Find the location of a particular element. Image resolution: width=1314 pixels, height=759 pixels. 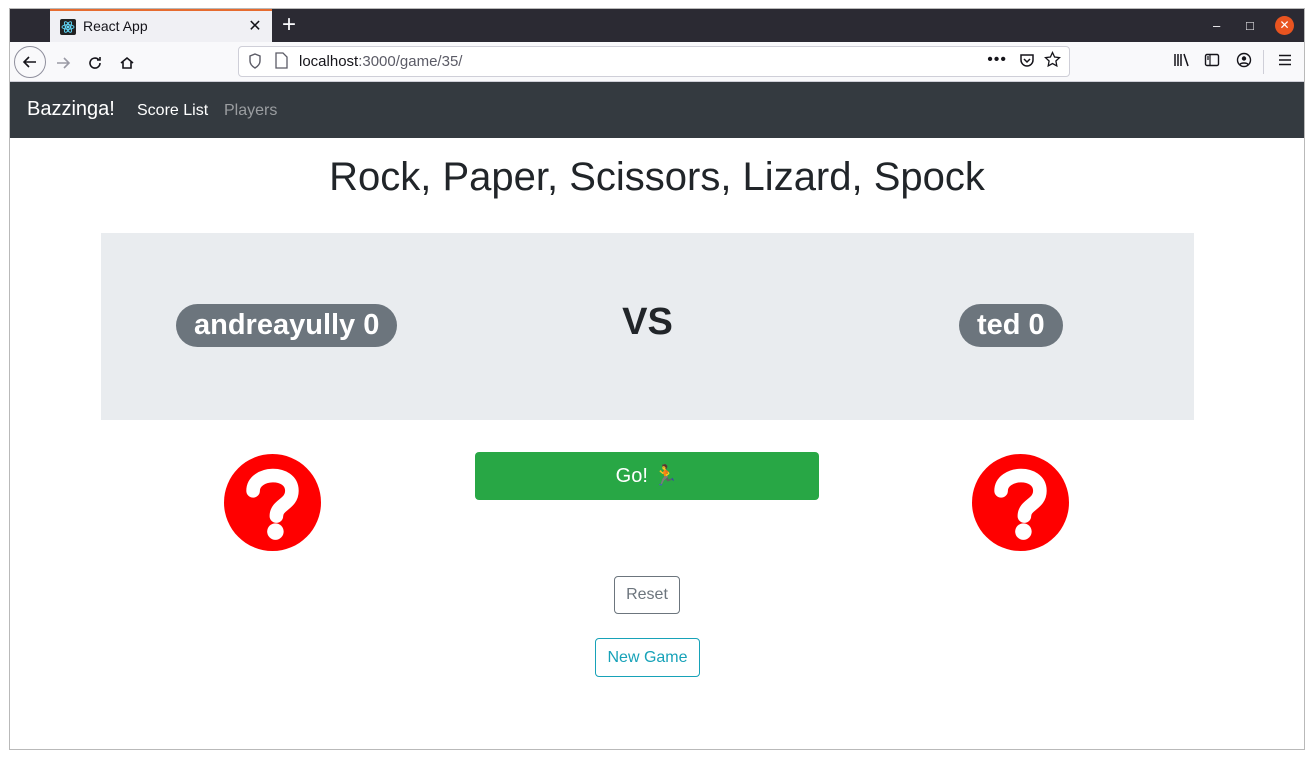

tab-title: React App is located at coordinates (115, 26).